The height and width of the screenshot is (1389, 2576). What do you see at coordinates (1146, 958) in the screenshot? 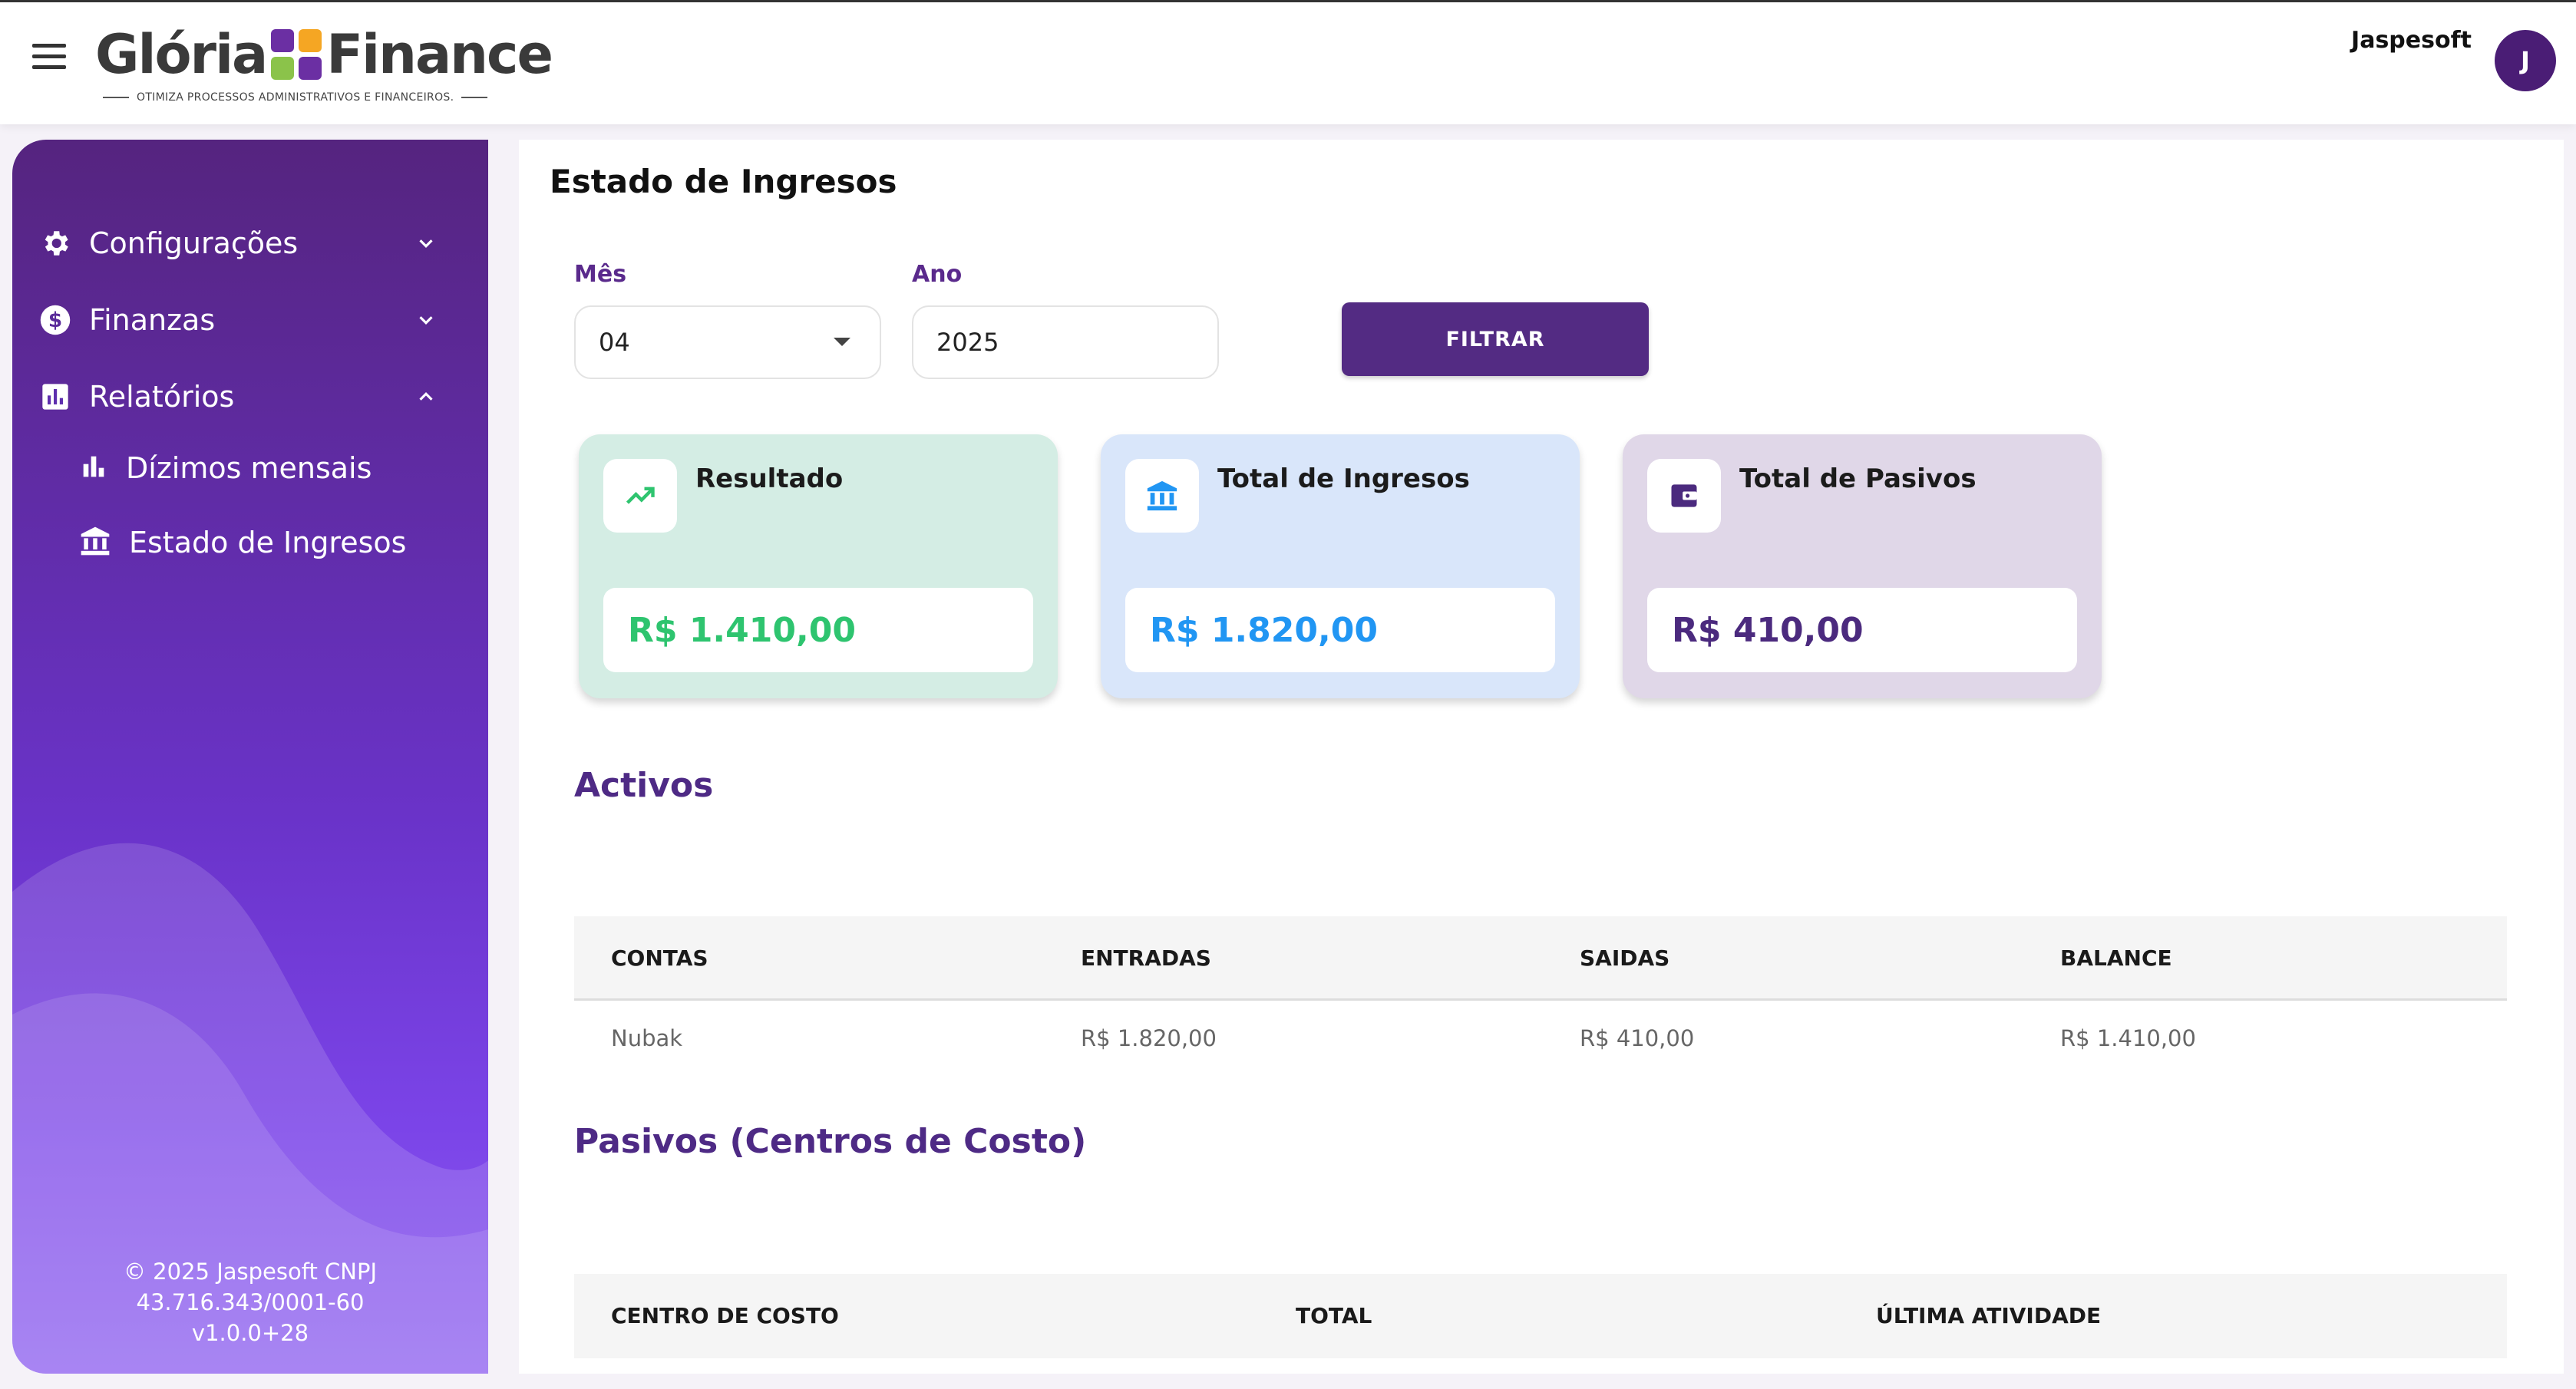
I see `column-header: ENTRADAS` at bounding box center [1146, 958].